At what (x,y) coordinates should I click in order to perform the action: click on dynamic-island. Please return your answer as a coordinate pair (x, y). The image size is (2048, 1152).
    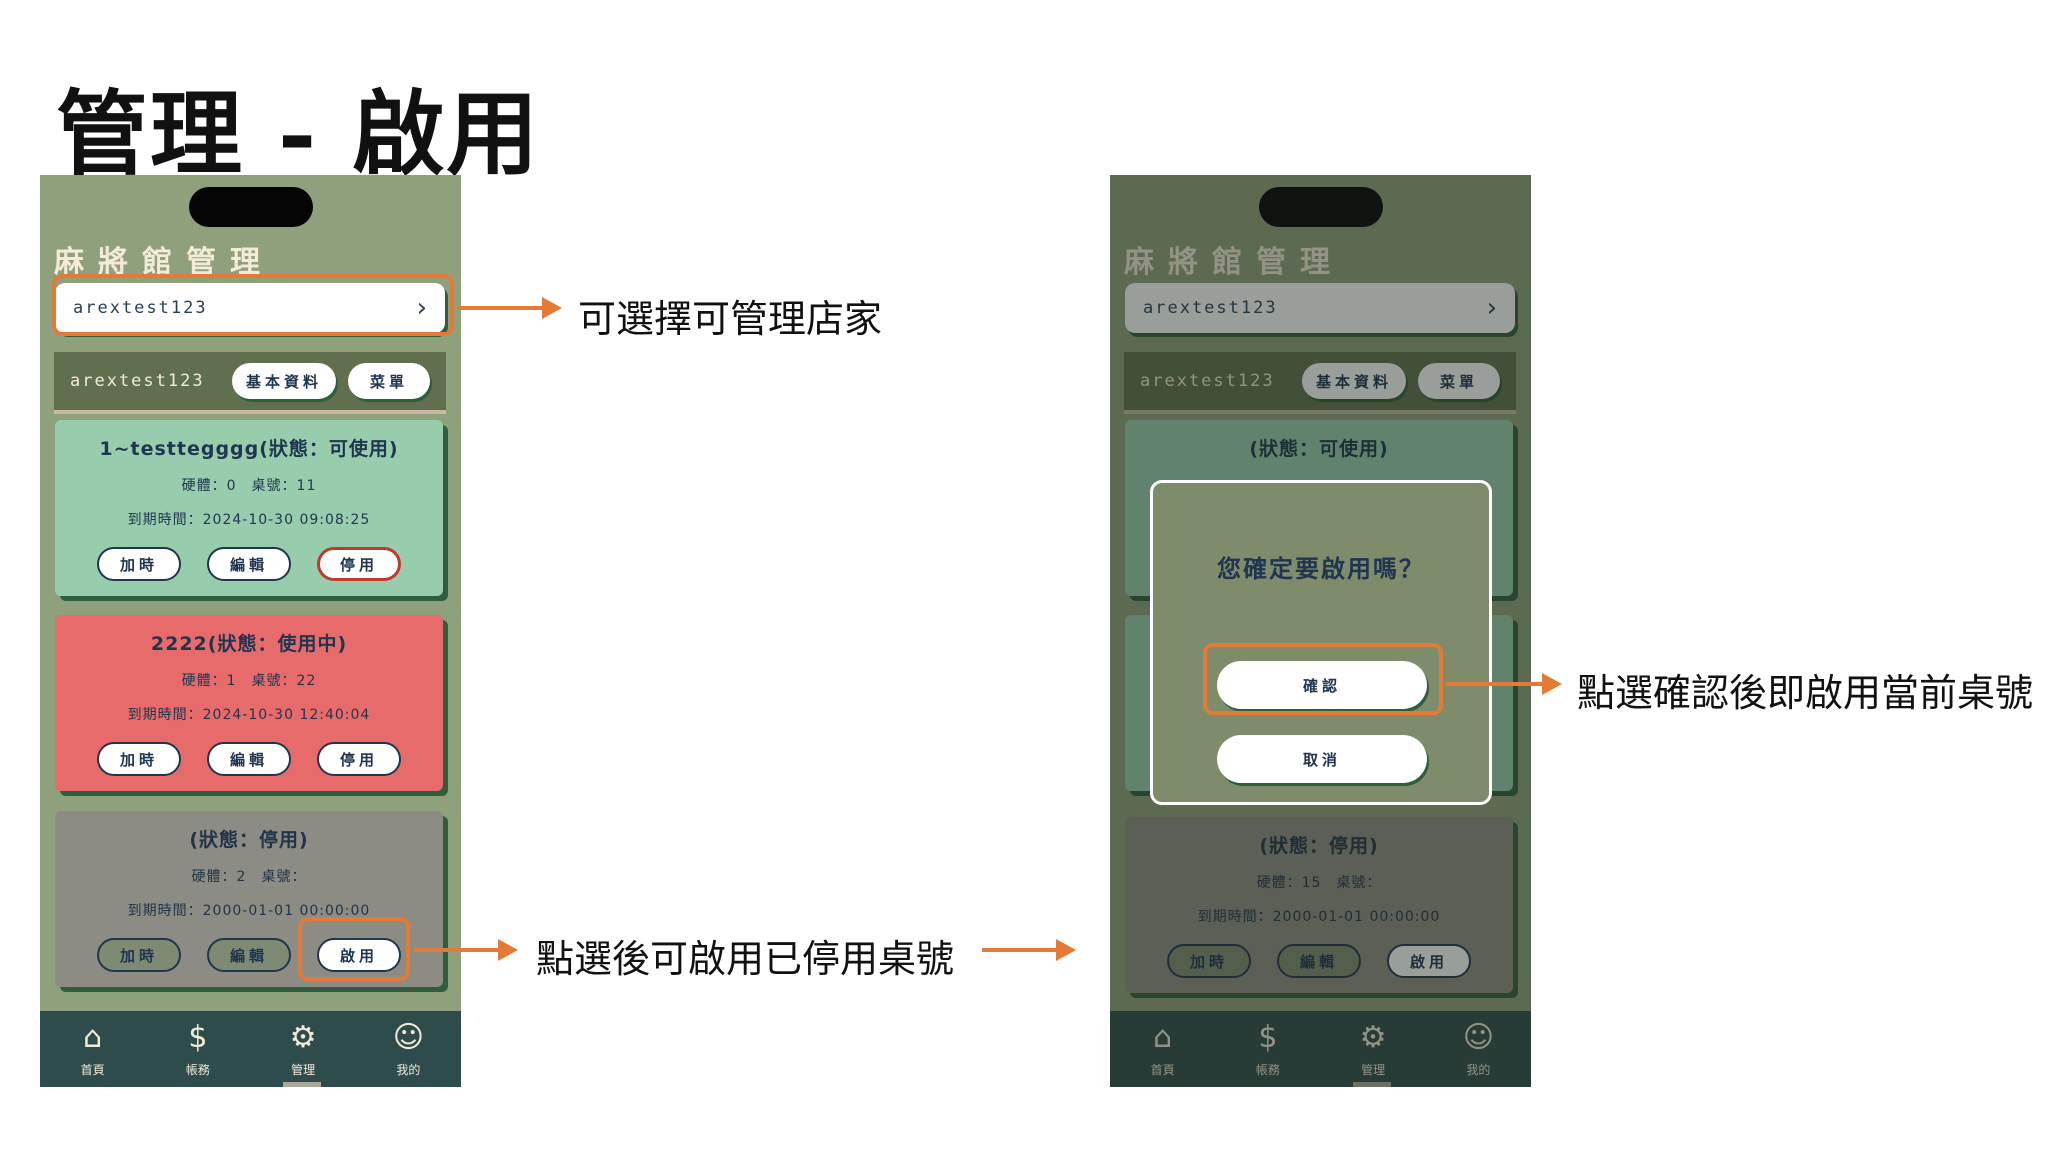
    Looking at the image, I should click on (251, 207).